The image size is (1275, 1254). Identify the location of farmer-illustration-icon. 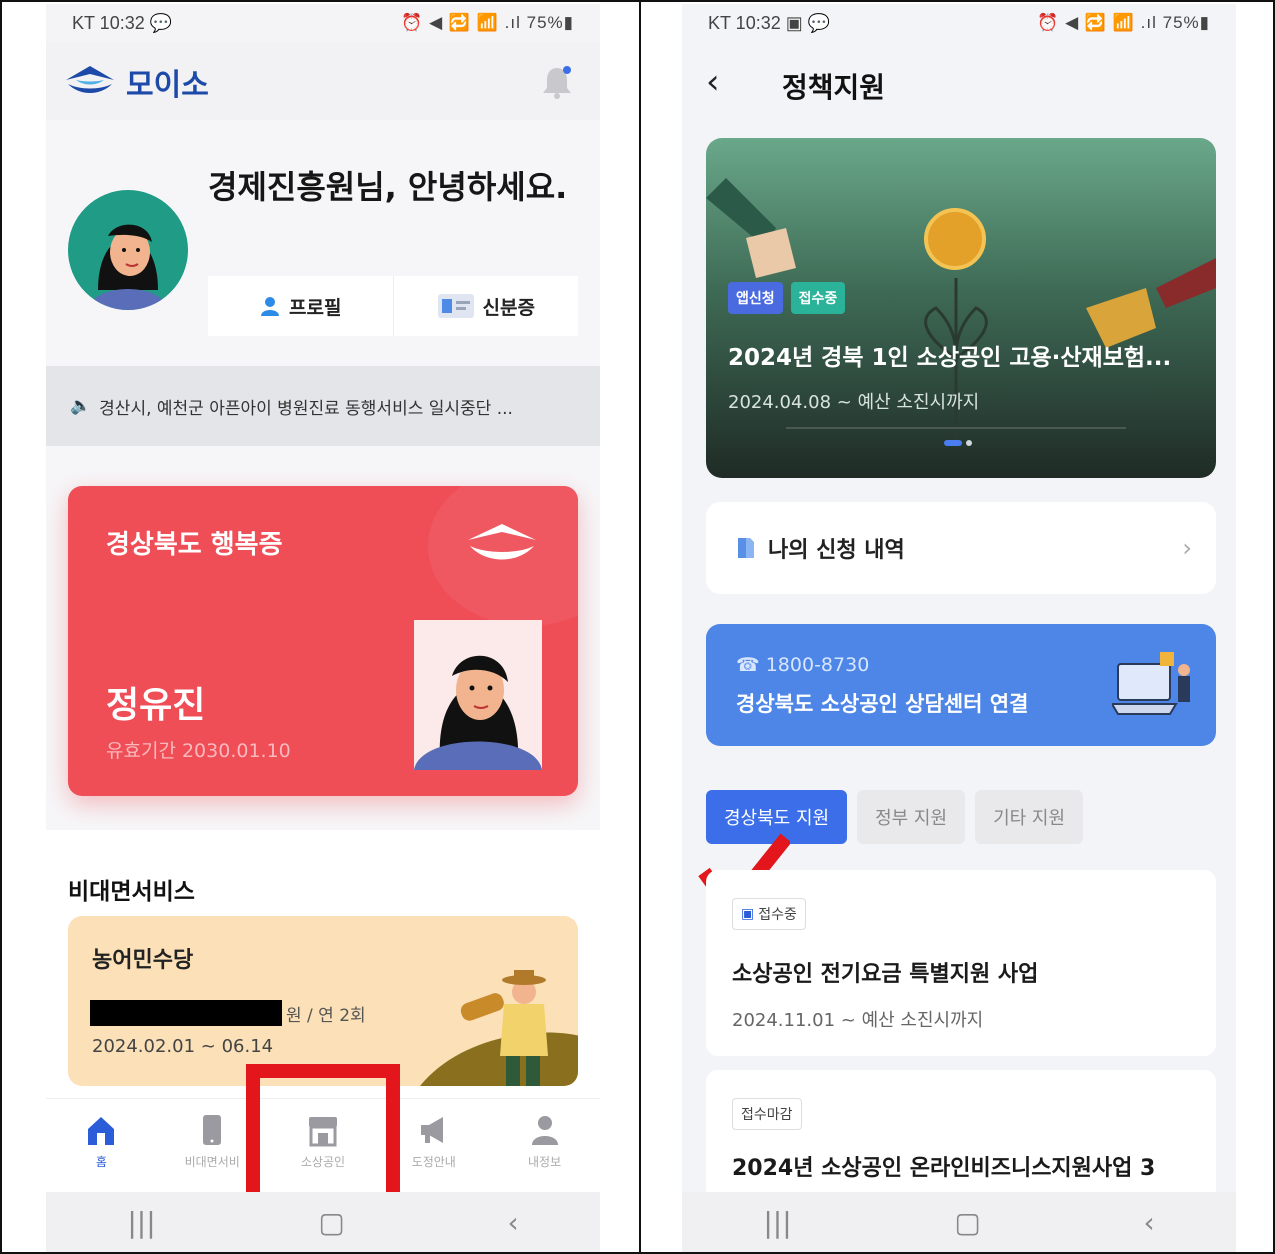
(499, 1028).